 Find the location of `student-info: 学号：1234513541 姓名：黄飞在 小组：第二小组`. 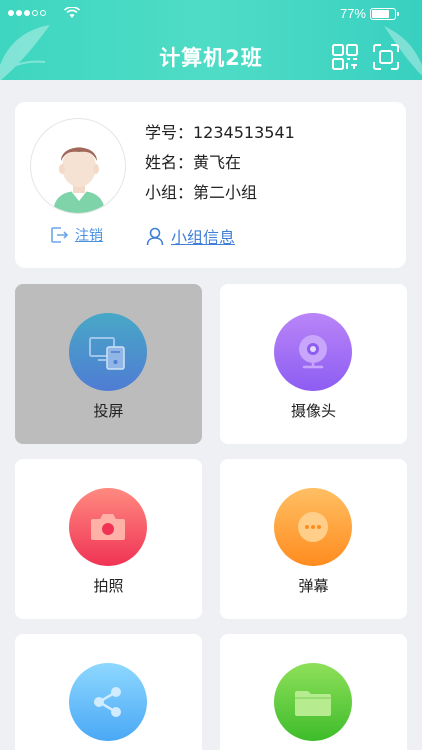

student-info: 学号：1234513541 姓名：黄飞在 小组：第二小组 is located at coordinates (220, 167).